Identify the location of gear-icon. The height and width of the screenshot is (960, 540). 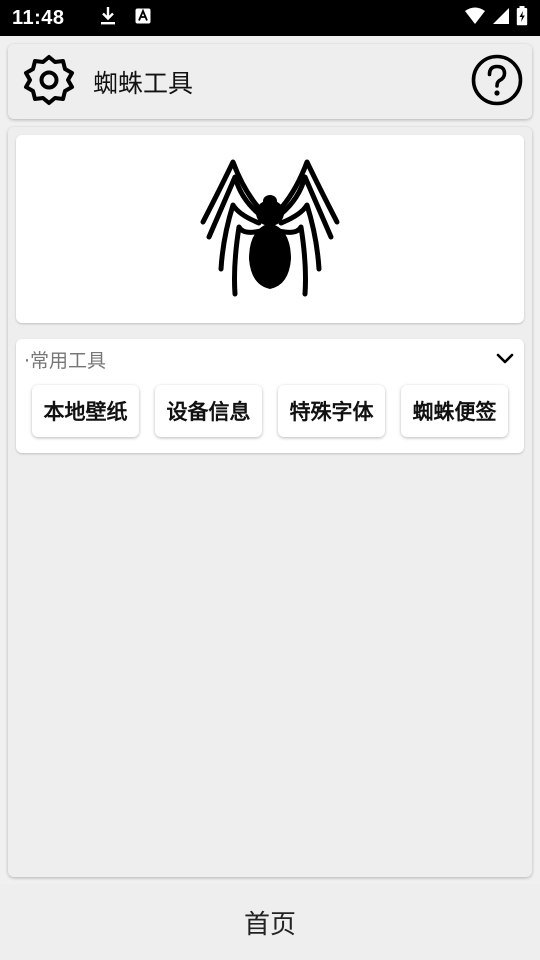
(49, 82).